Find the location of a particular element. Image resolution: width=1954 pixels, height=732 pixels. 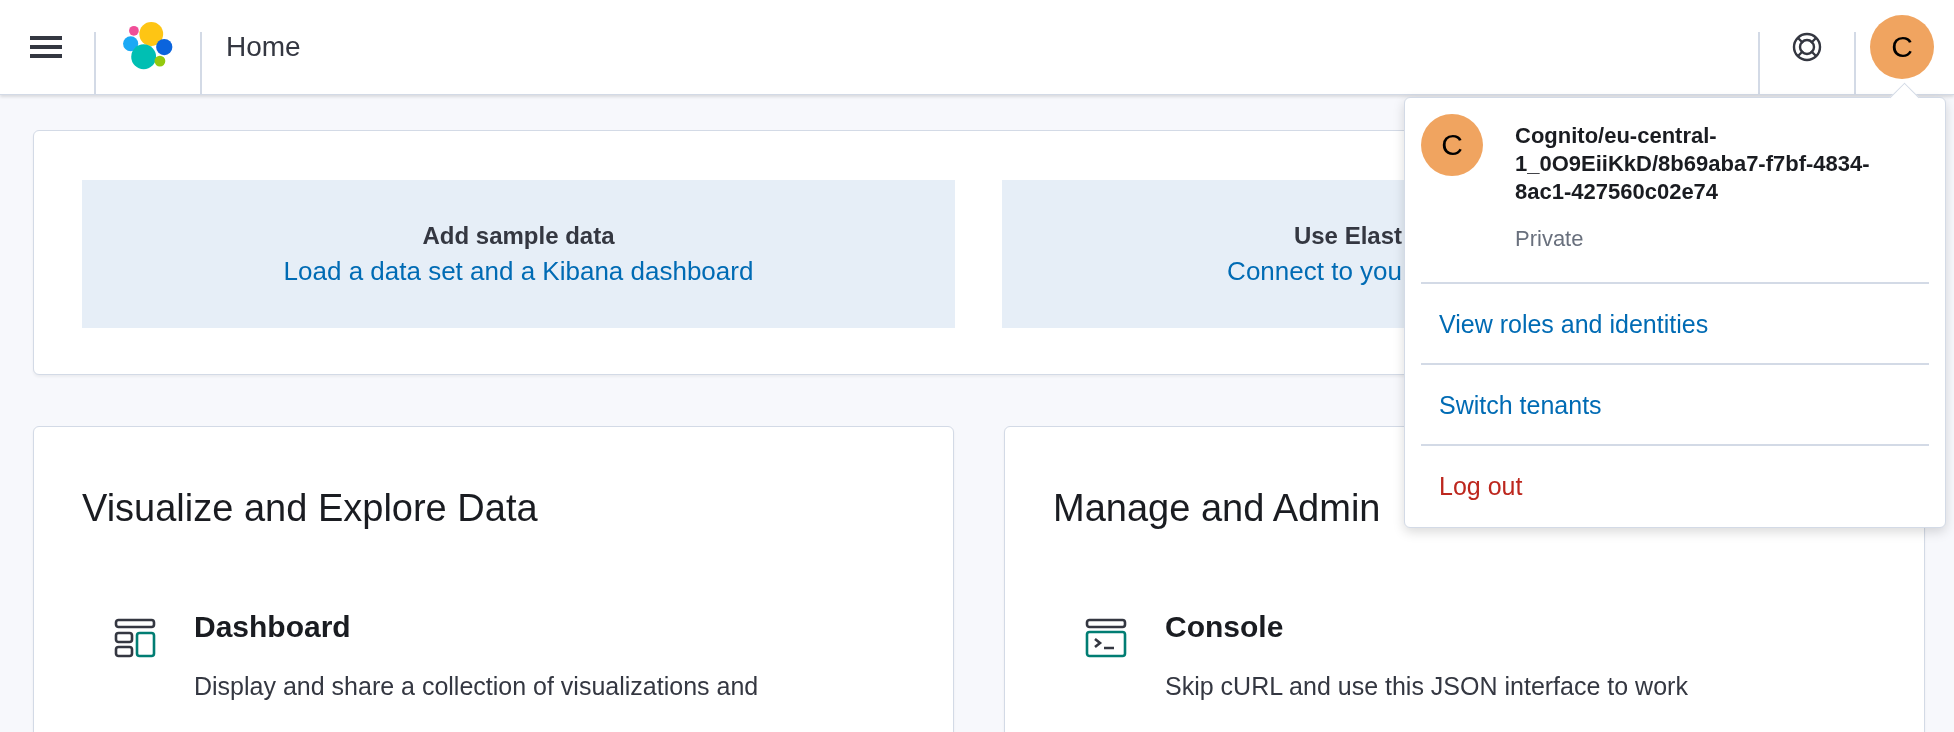

lifebuoy-icon is located at coordinates (1807, 47).